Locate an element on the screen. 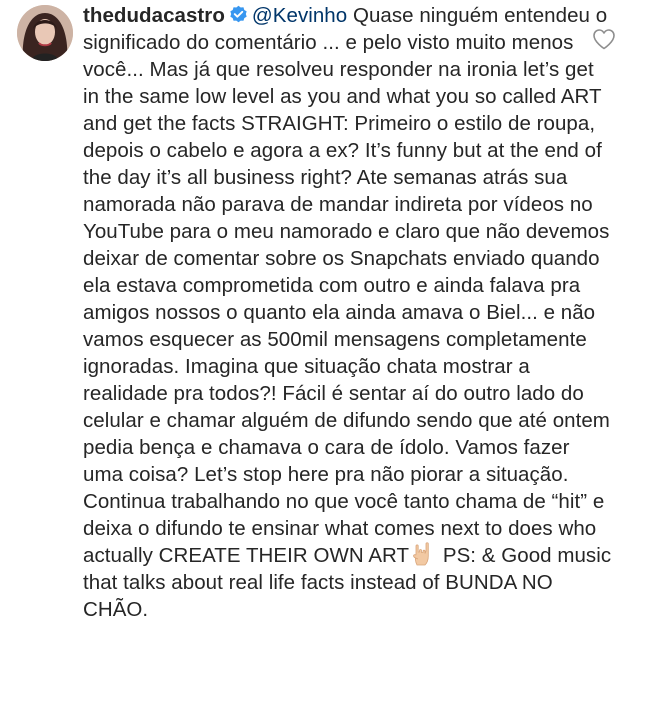  avatar is located at coordinates (45, 33).